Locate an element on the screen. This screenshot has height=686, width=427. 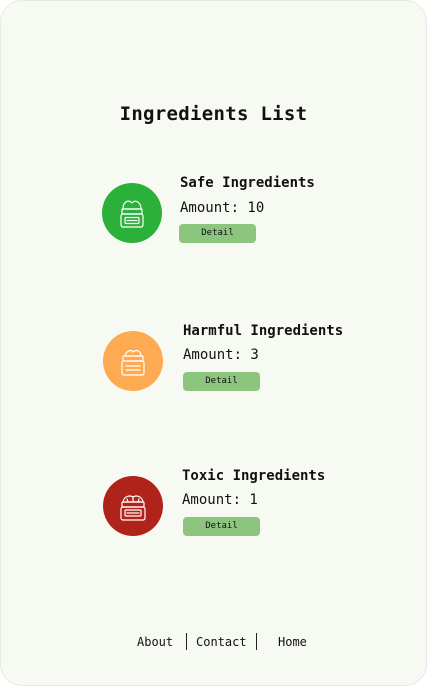
ingredient-item-harmful: Harmful Ingredients Amount: 3 Detail is located at coordinates (213, 364).